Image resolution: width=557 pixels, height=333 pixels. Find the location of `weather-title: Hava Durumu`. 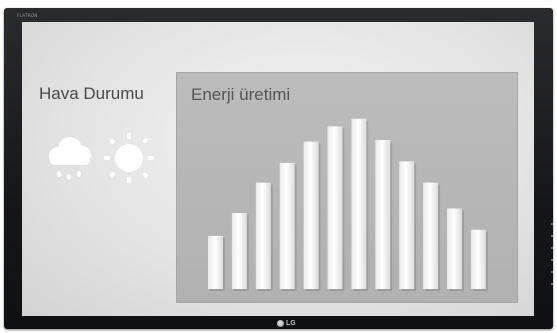

weather-title: Hava Durumu is located at coordinates (91, 93).